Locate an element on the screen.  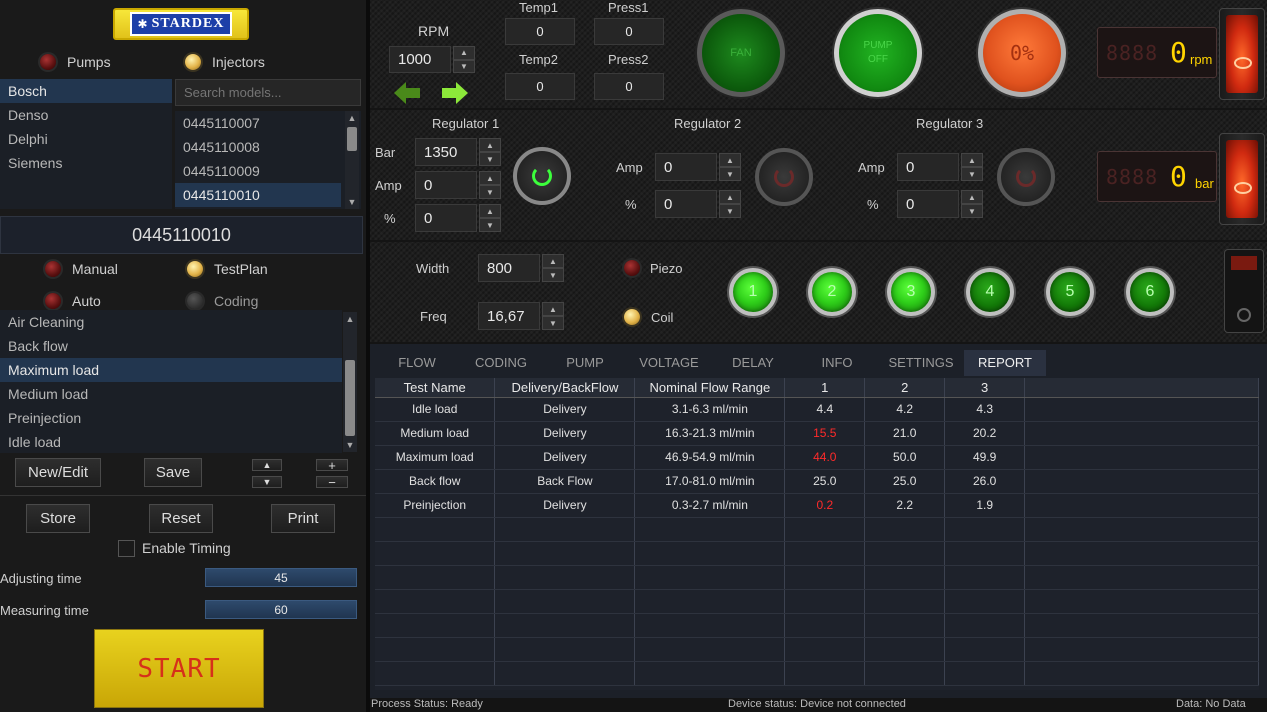
move-down-button: ▼ is located at coordinates (267, 482).